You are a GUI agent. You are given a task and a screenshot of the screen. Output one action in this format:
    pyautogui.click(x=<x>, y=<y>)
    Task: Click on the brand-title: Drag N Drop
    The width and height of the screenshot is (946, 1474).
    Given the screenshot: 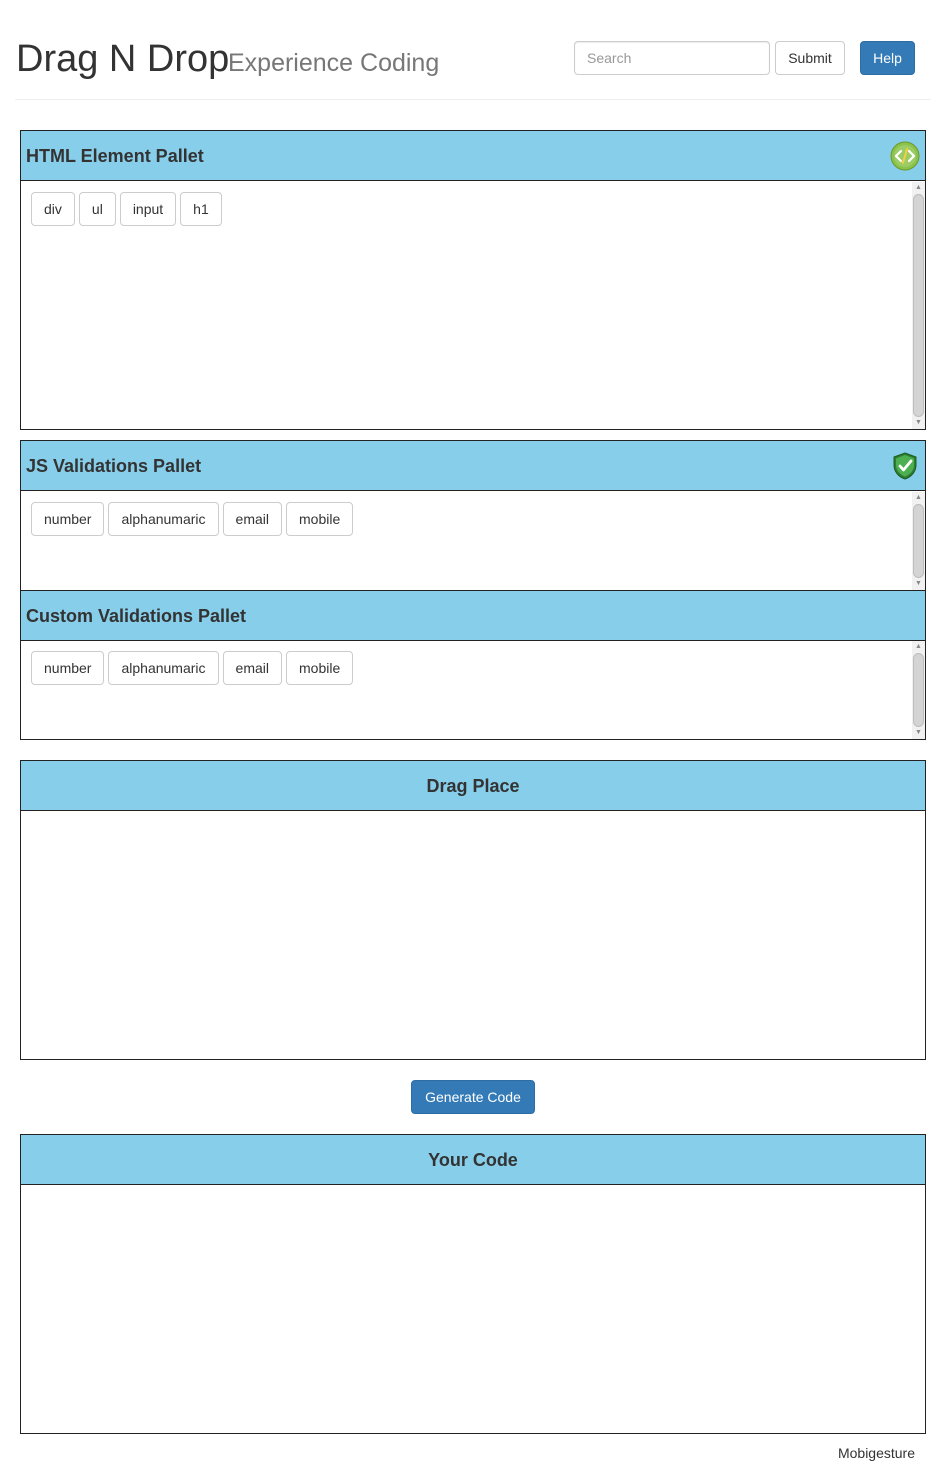 What is the action you would take?
    pyautogui.click(x=123, y=59)
    